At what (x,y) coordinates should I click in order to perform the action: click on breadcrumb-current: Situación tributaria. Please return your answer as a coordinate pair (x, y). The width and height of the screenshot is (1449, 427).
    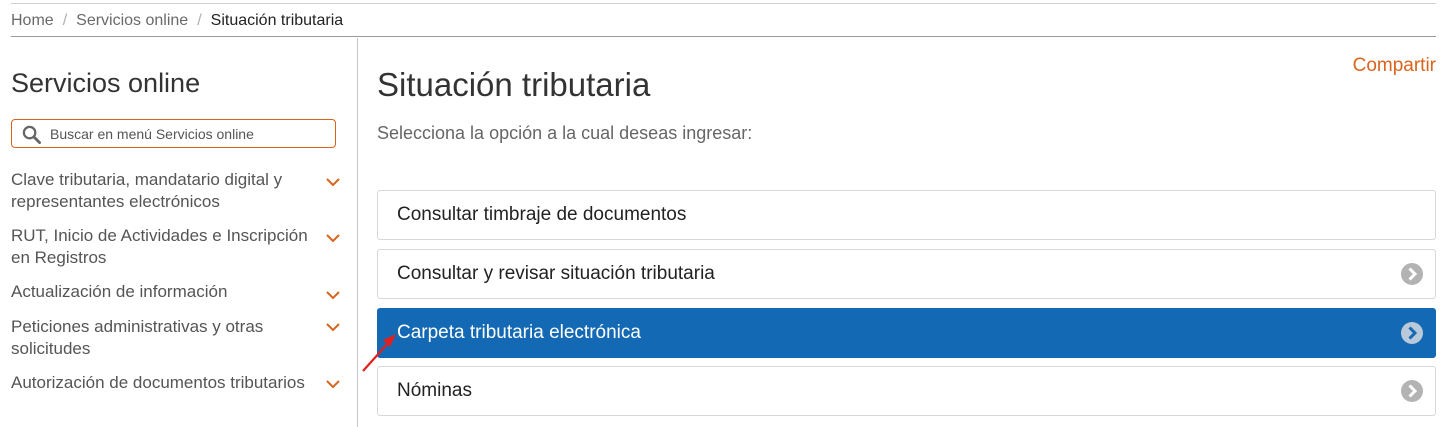
    Looking at the image, I should click on (277, 20).